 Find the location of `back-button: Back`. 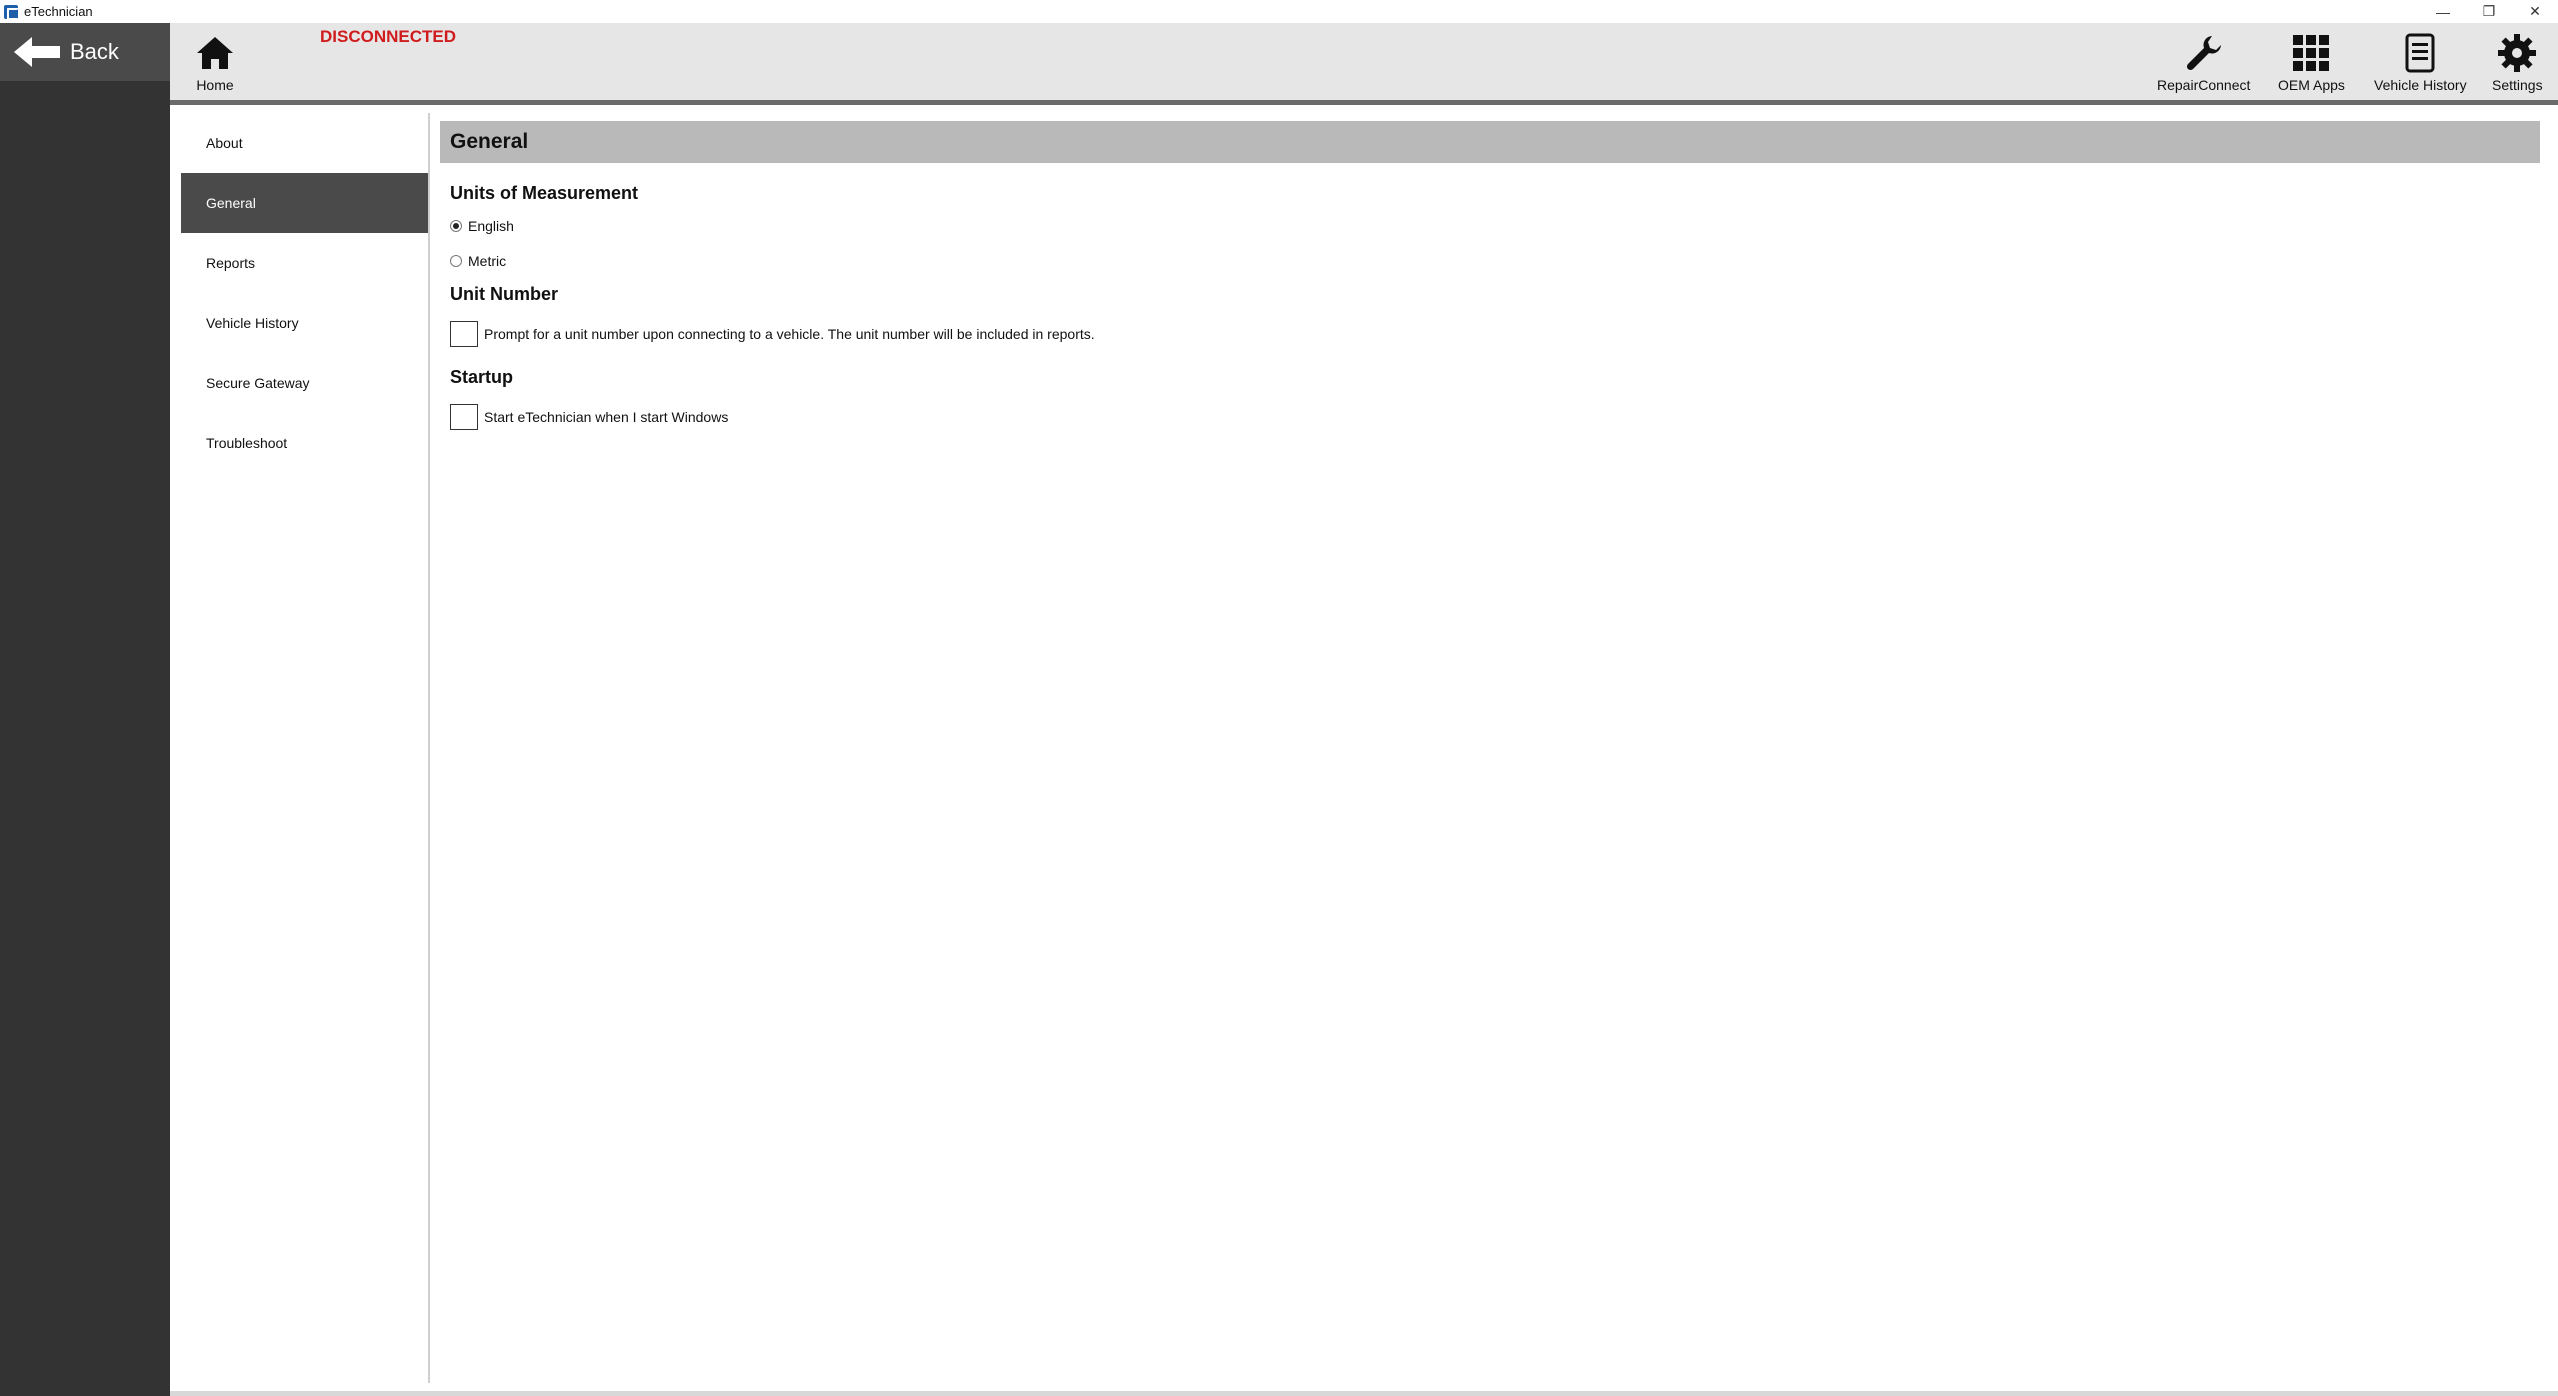

back-button: Back is located at coordinates (85, 52).